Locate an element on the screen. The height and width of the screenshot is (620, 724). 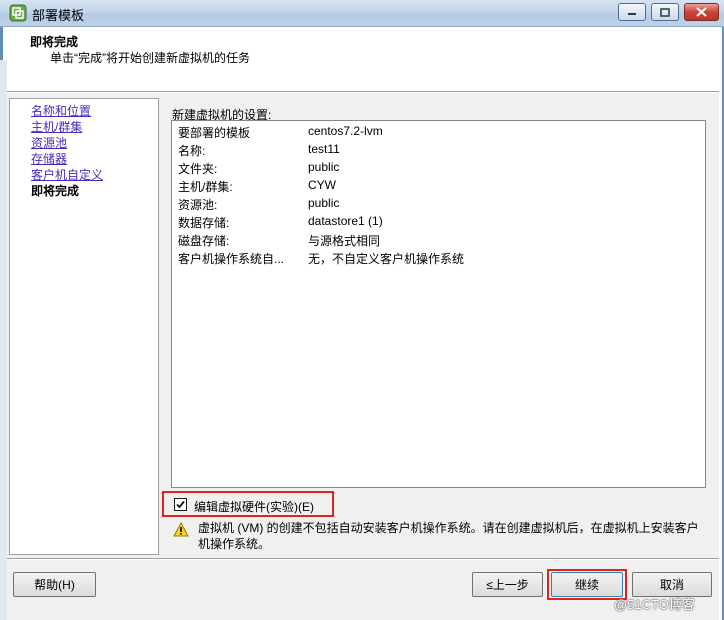
nav-step-name-location: 名称和位置 is located at coordinates (61, 110).